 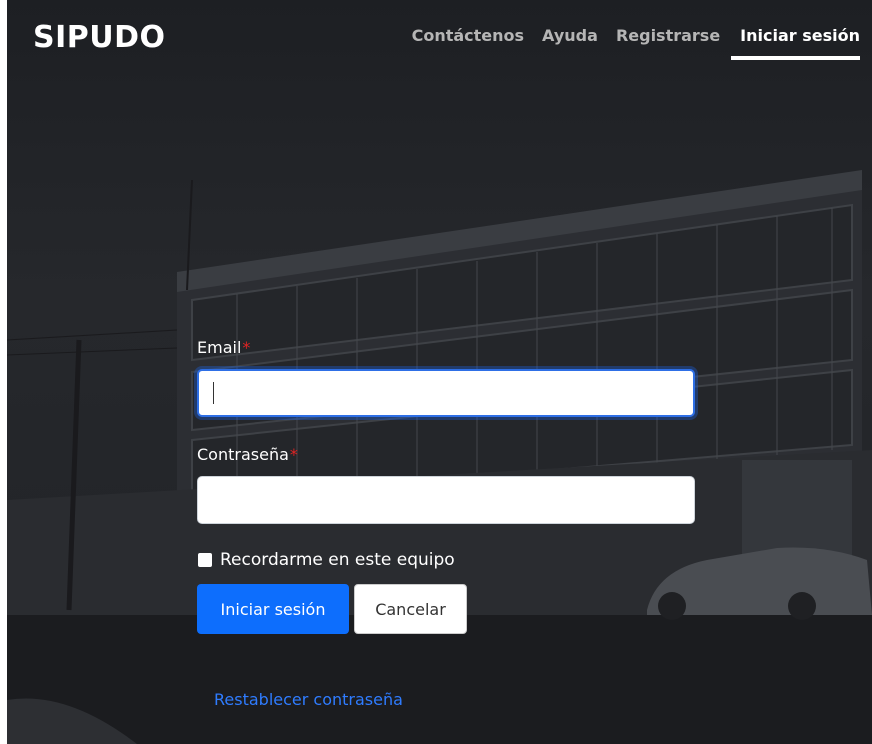 I want to click on cancel-button: Cancelar, so click(x=410, y=609).